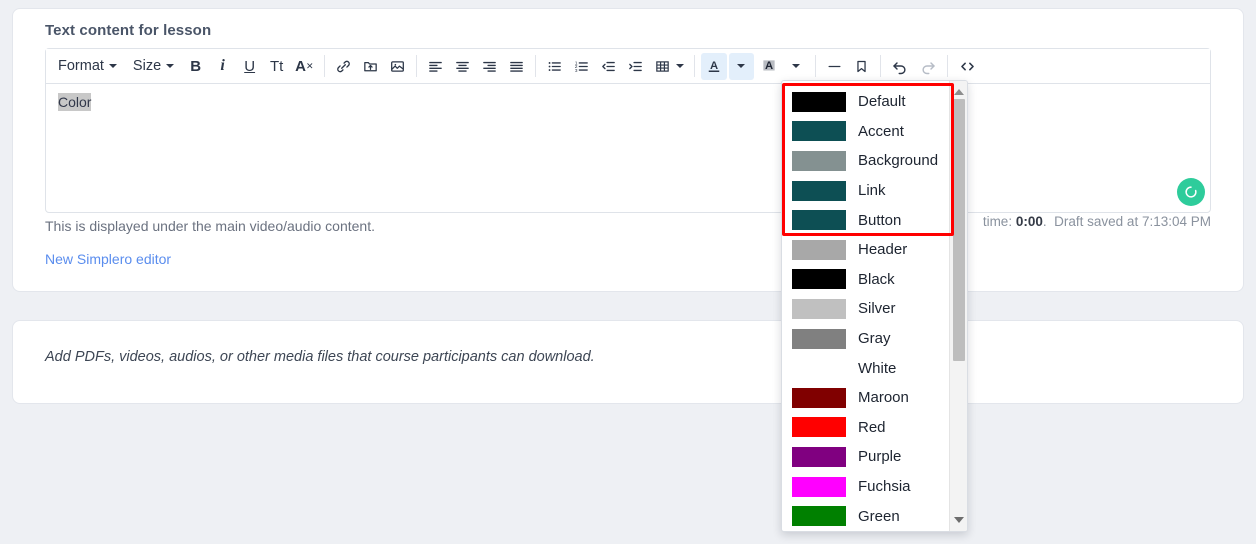  I want to click on svg-text: A, so click(713, 66).